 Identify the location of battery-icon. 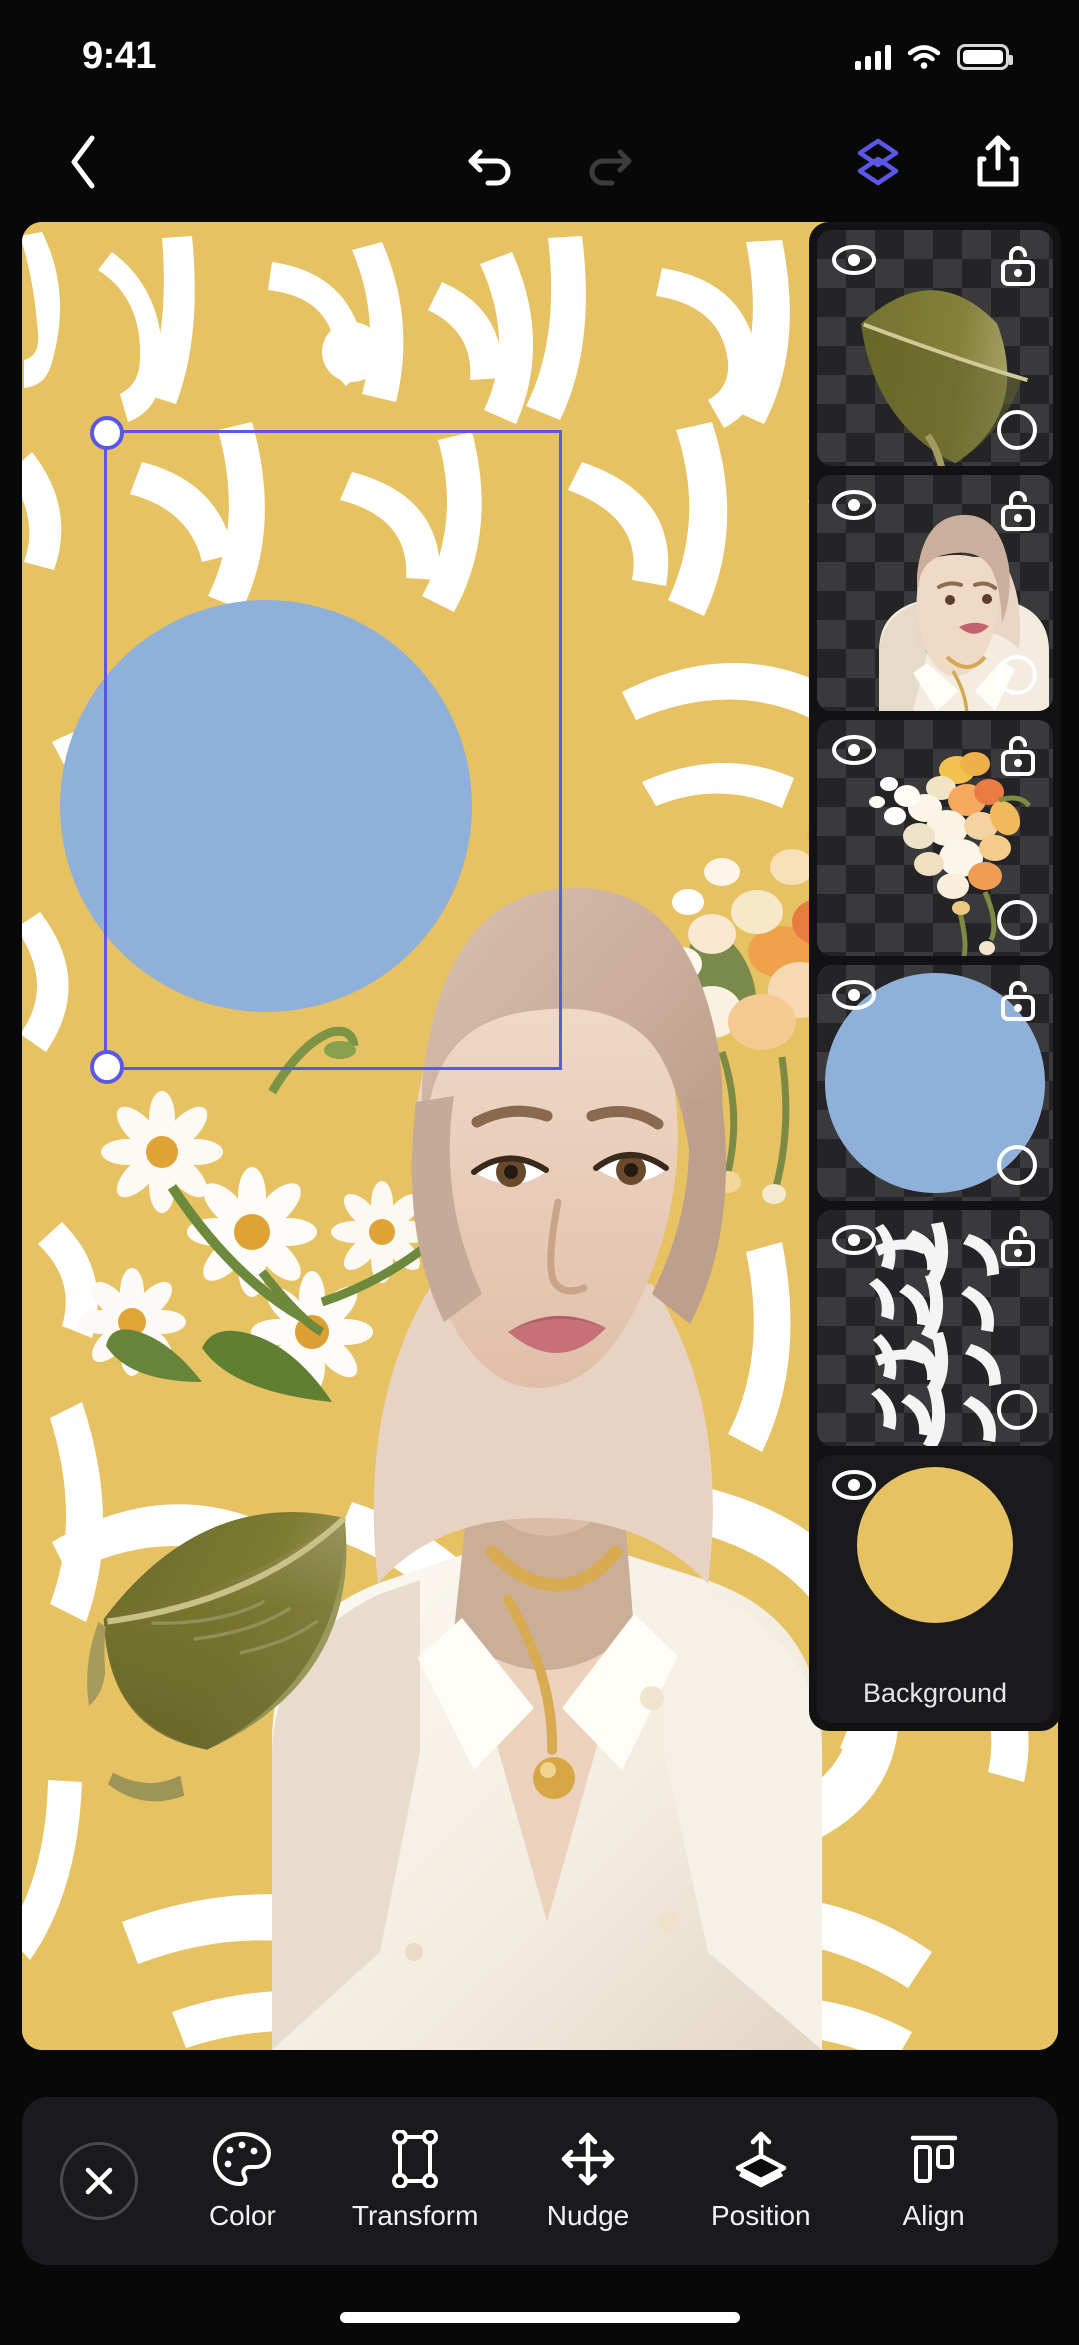
(985, 57).